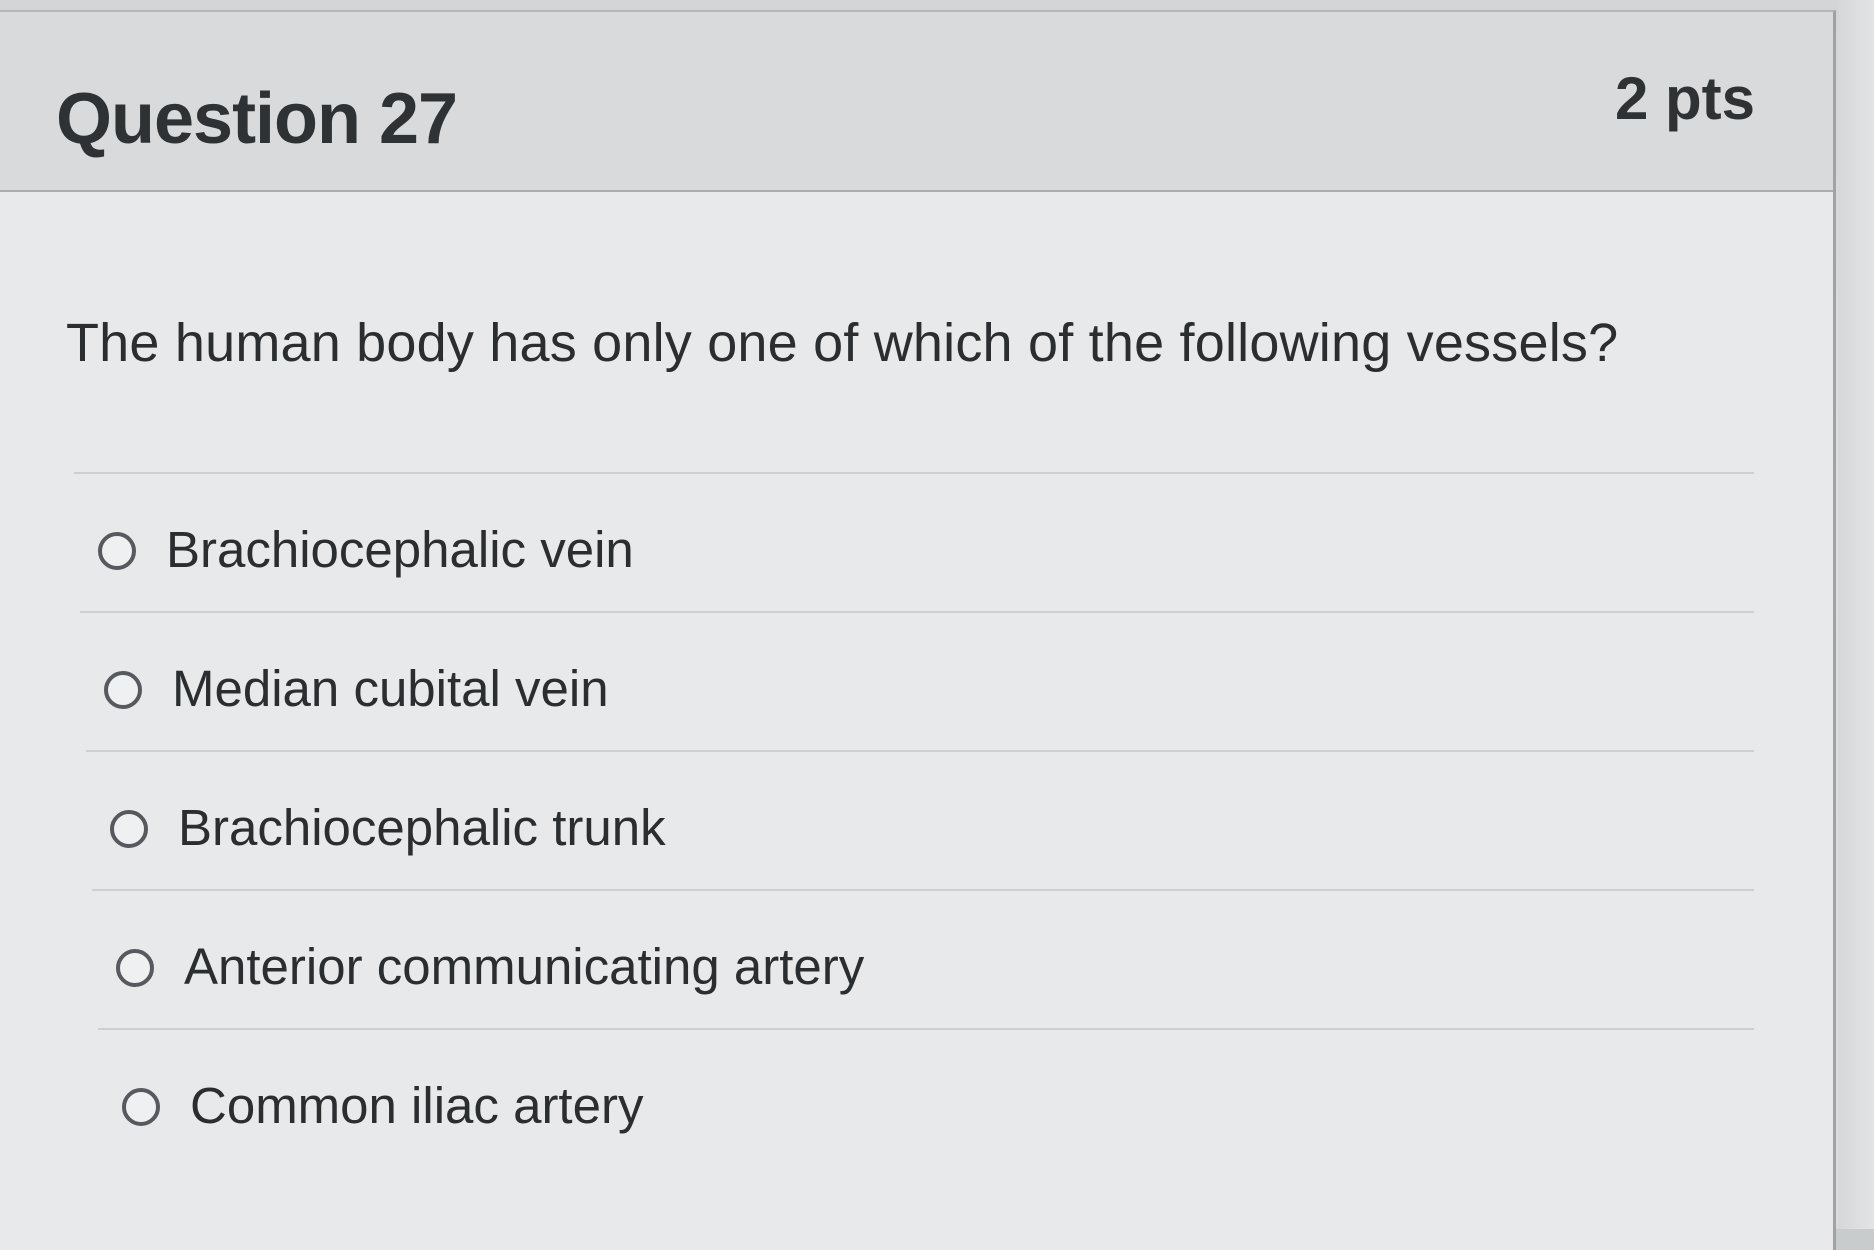 The height and width of the screenshot is (1250, 1874). Describe the element at coordinates (390, 688) in the screenshot. I see `answer-label: Median cubital vein` at that location.